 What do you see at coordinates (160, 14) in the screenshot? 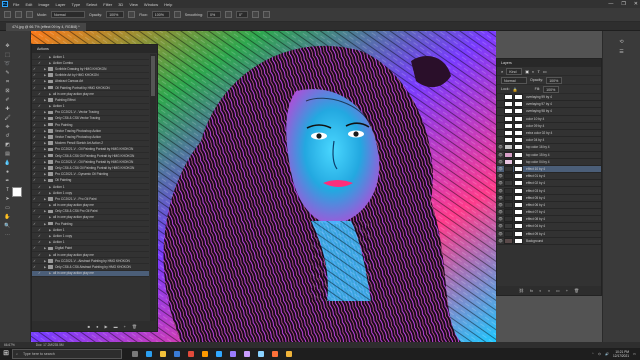
I see `flow-field: 100%` at bounding box center [160, 14].